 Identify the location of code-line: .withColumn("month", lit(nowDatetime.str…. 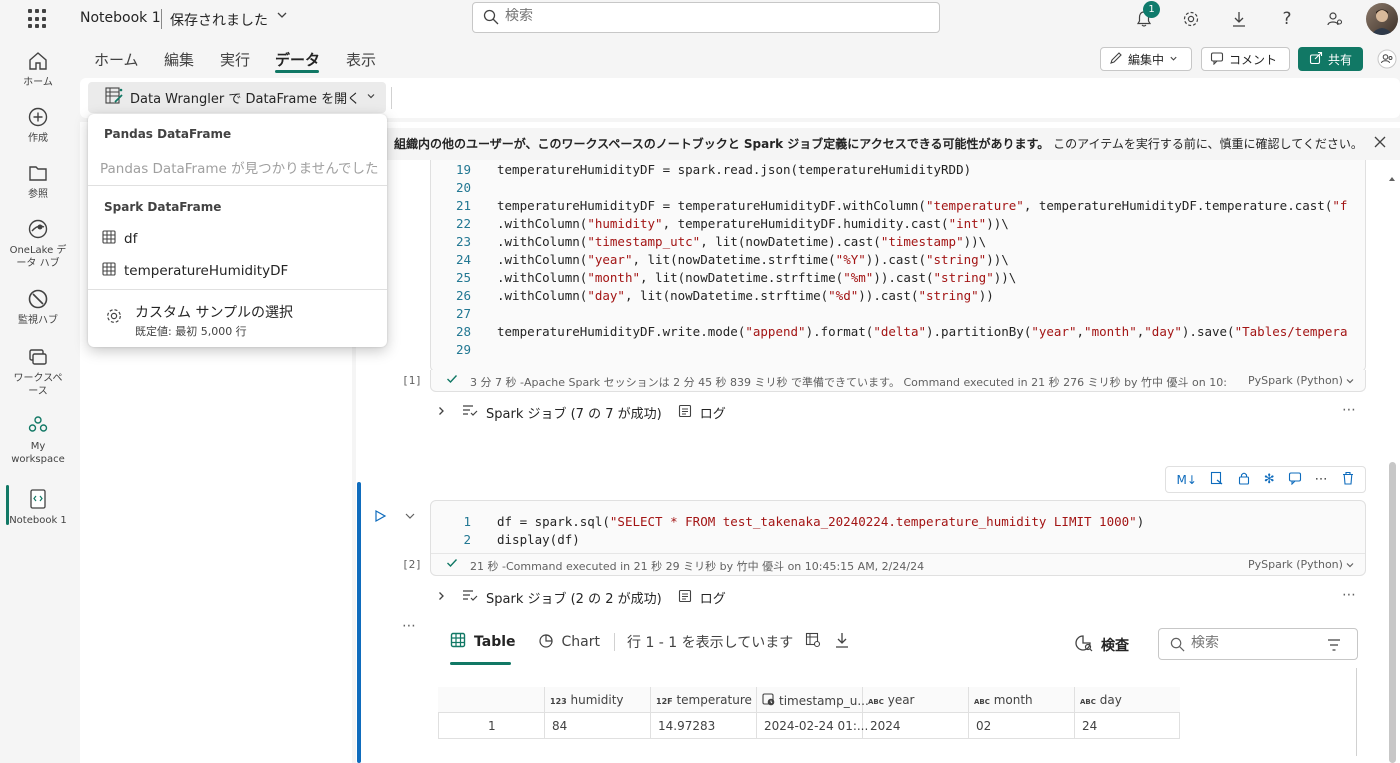
(756, 277).